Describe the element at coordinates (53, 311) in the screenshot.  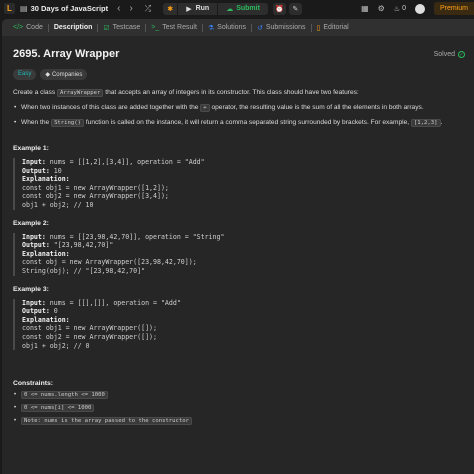
I see `output-value: 0` at that location.